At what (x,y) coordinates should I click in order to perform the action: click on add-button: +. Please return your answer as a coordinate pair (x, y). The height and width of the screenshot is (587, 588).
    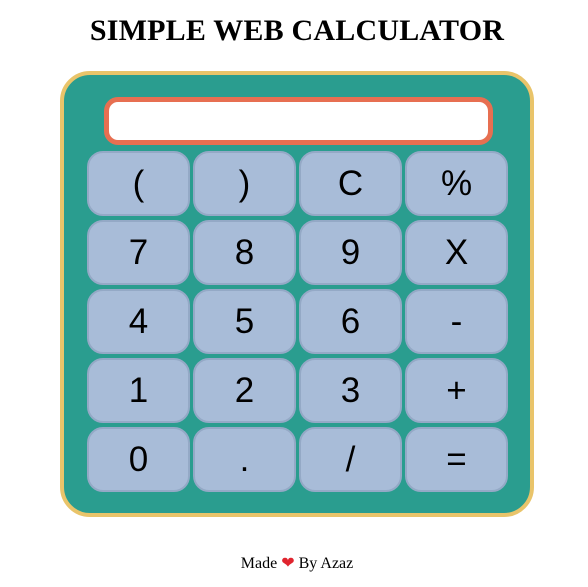
    Looking at the image, I should click on (456, 390).